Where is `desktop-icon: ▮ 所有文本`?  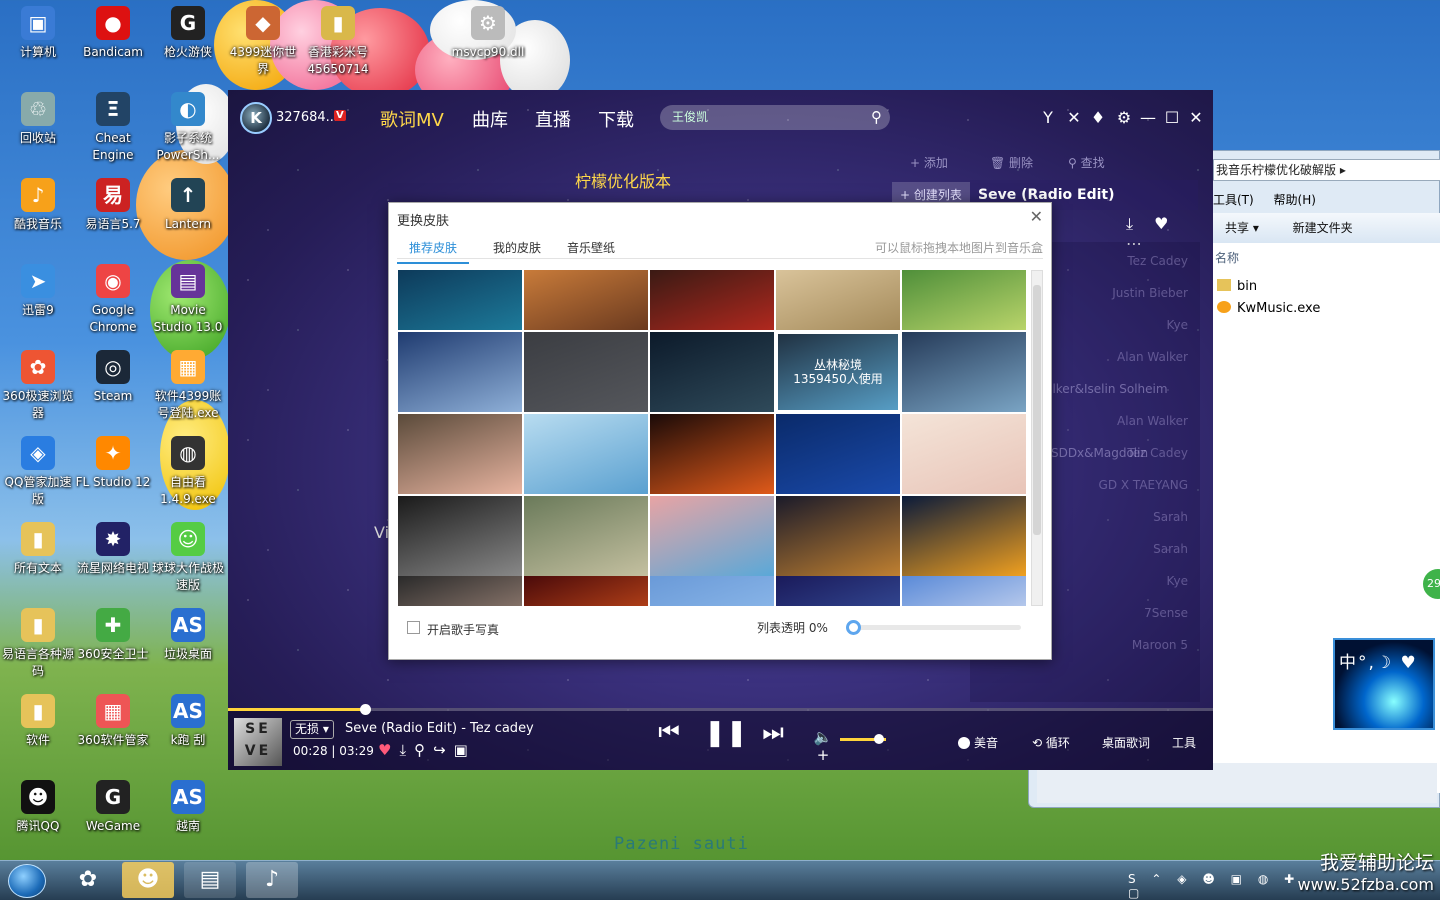
desktop-icon: ▮ 所有文本 is located at coordinates (38, 549).